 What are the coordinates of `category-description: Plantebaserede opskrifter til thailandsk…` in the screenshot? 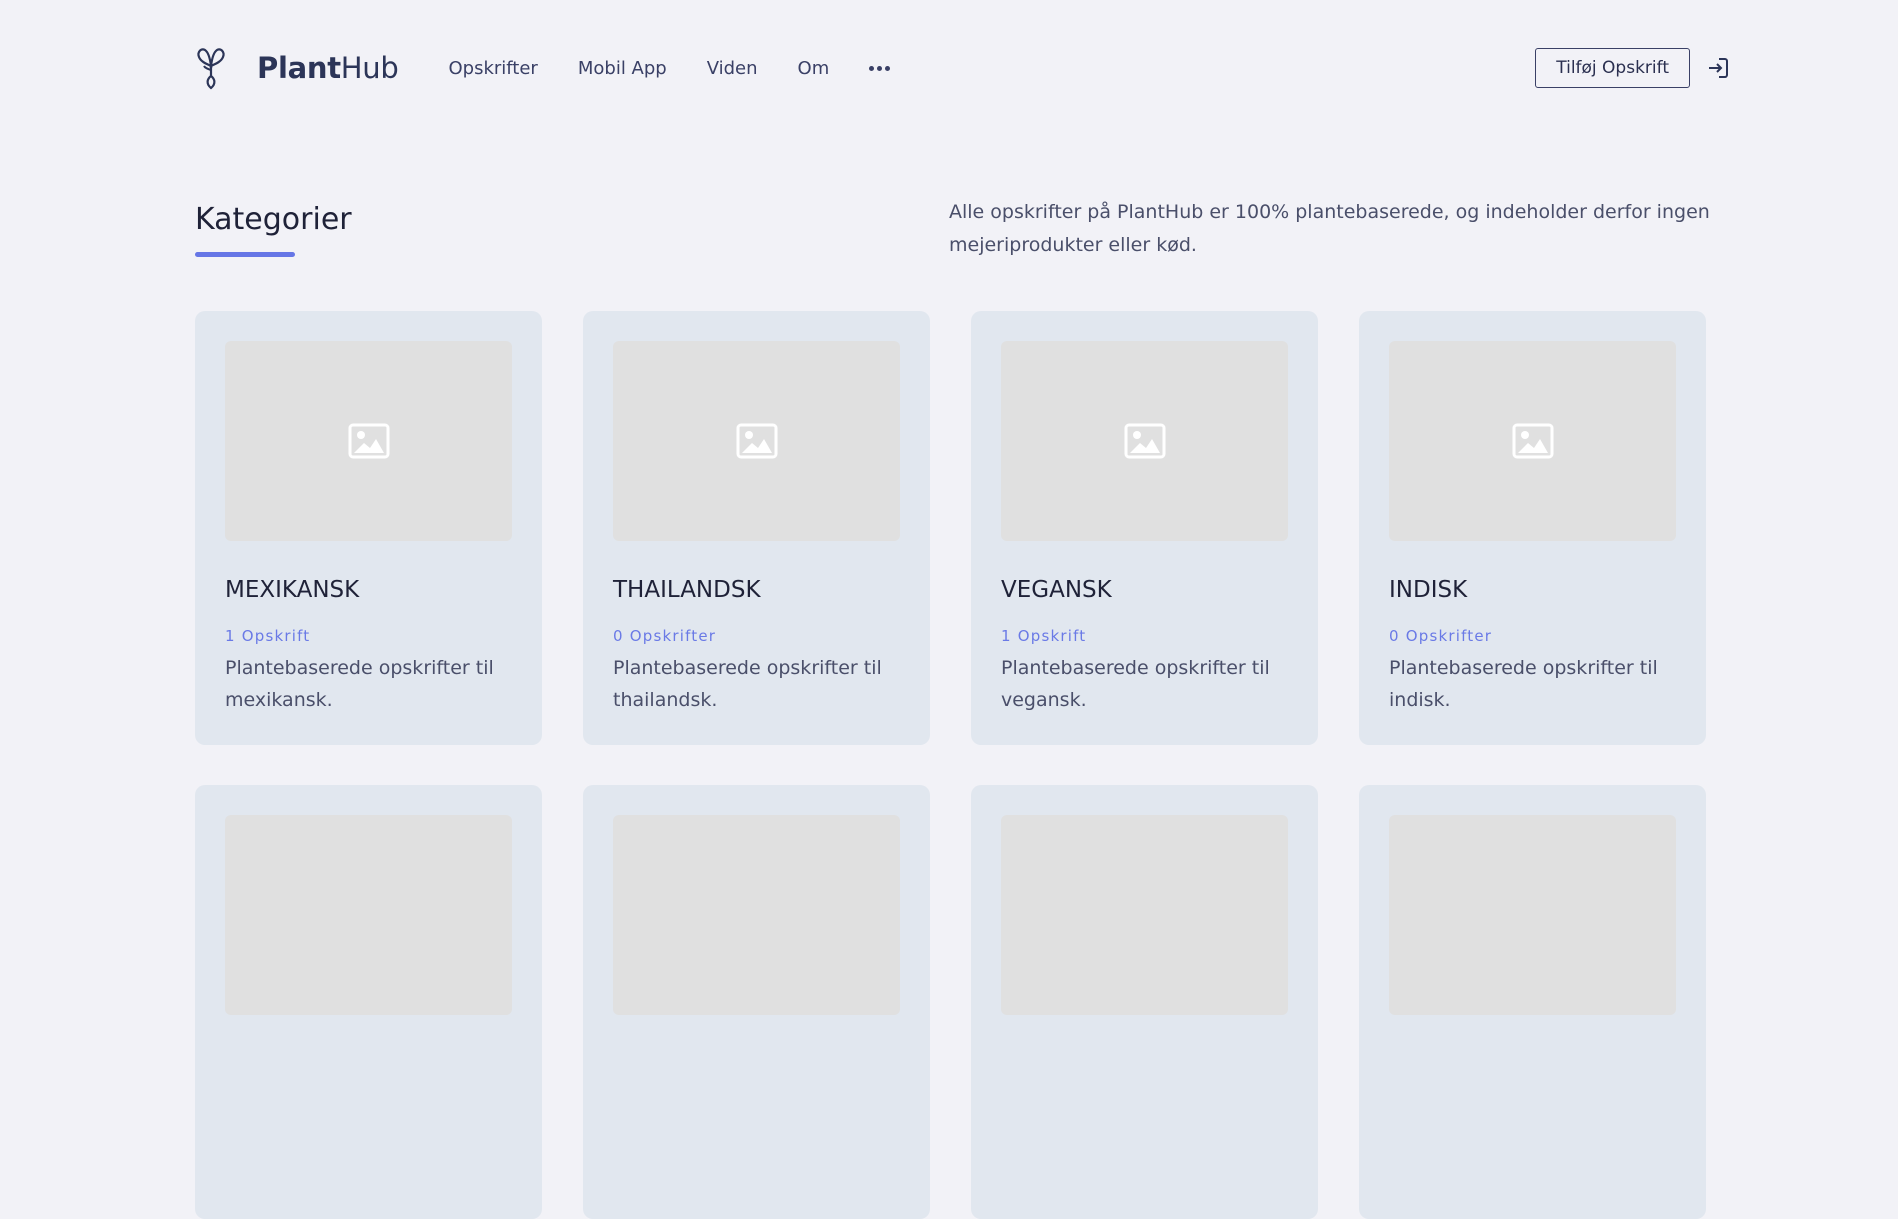 It's located at (747, 684).